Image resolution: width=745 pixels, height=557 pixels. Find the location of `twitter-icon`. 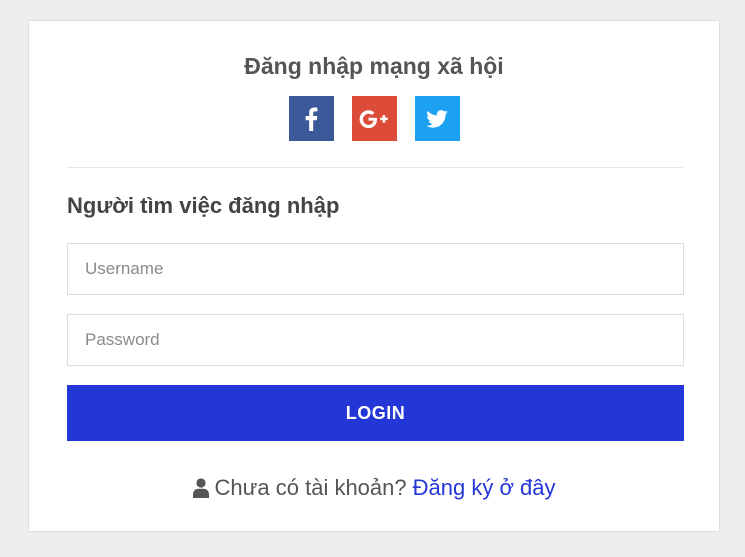

twitter-icon is located at coordinates (437, 118).